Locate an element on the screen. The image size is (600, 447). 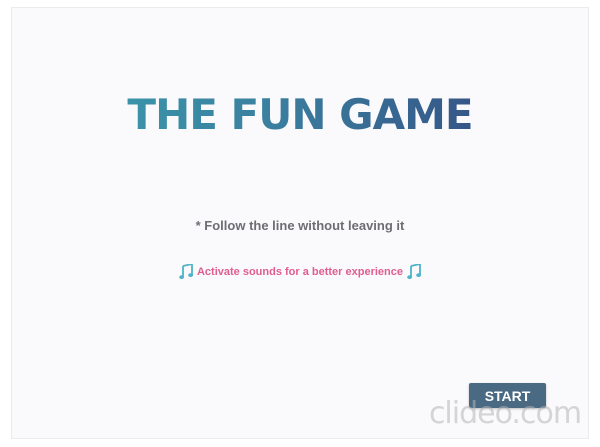
watermark: clideo.com is located at coordinates (505, 413).